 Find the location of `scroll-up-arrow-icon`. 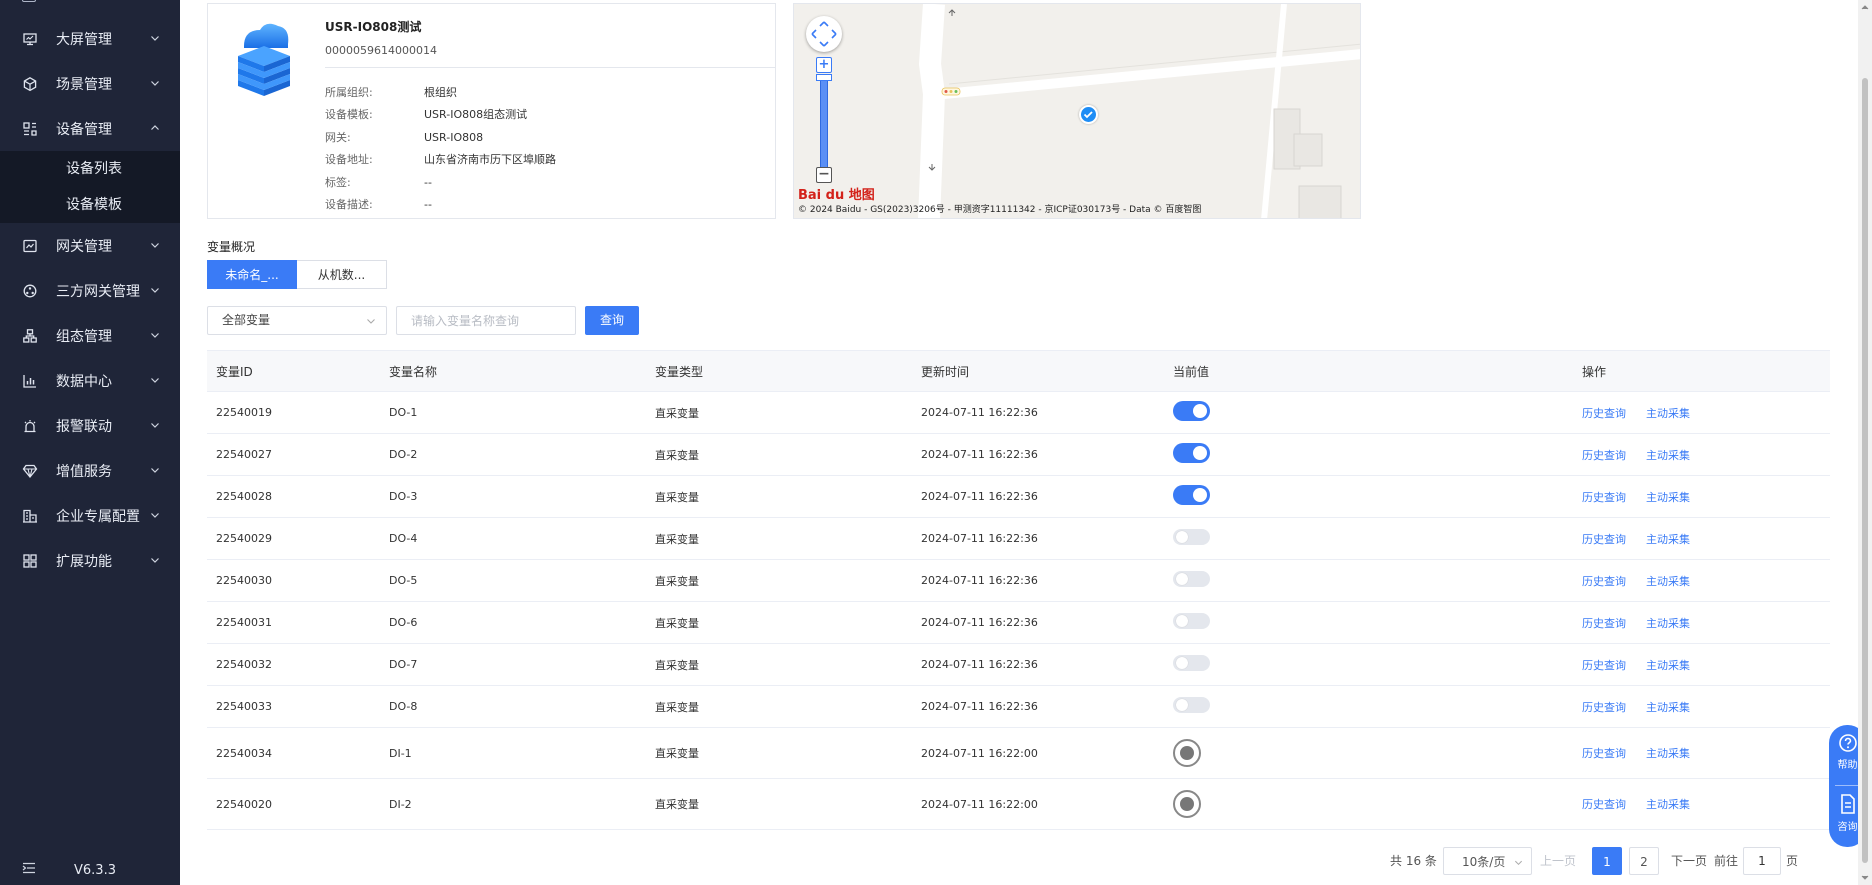

scroll-up-arrow-icon is located at coordinates (1865, 7).